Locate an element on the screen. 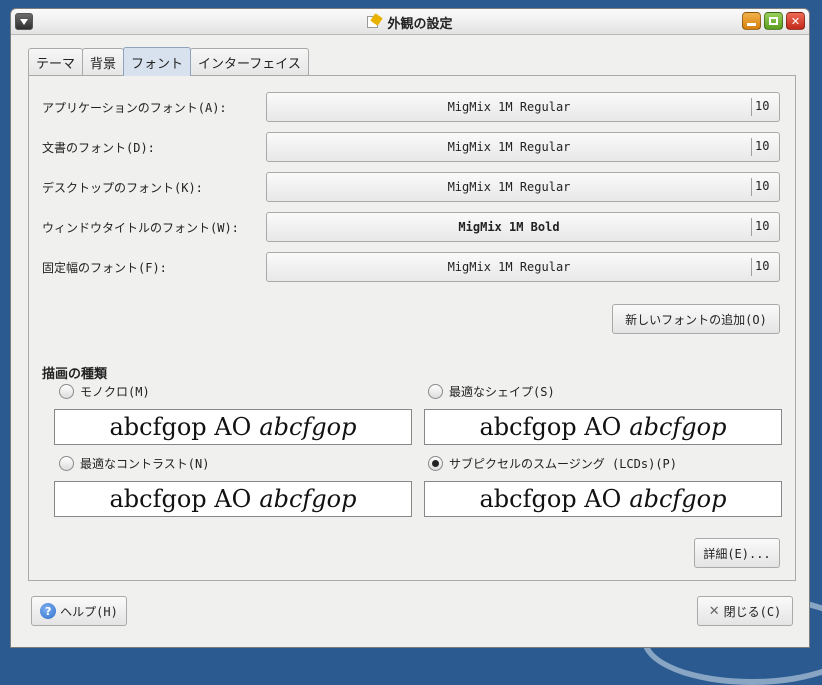  font-row-fixed-width: 固定幅のフォント(F): MigMix 1M Regular 10 is located at coordinates (412, 267).